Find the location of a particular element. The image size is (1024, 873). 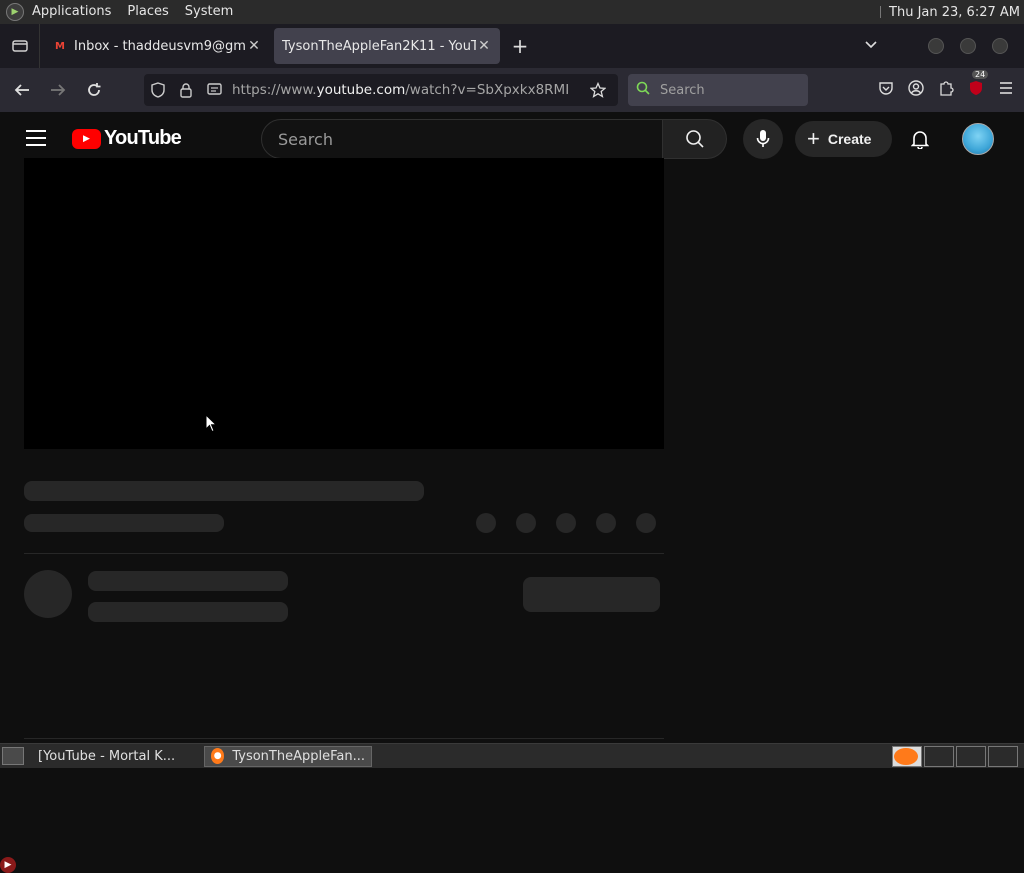

mouse-cursor-icon is located at coordinates (211, 423).